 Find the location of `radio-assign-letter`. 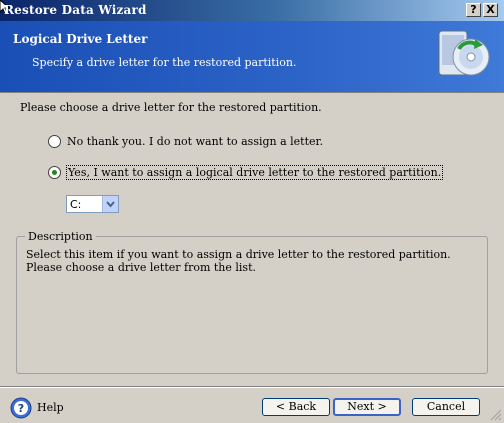

radio-assign-letter is located at coordinates (54, 172).